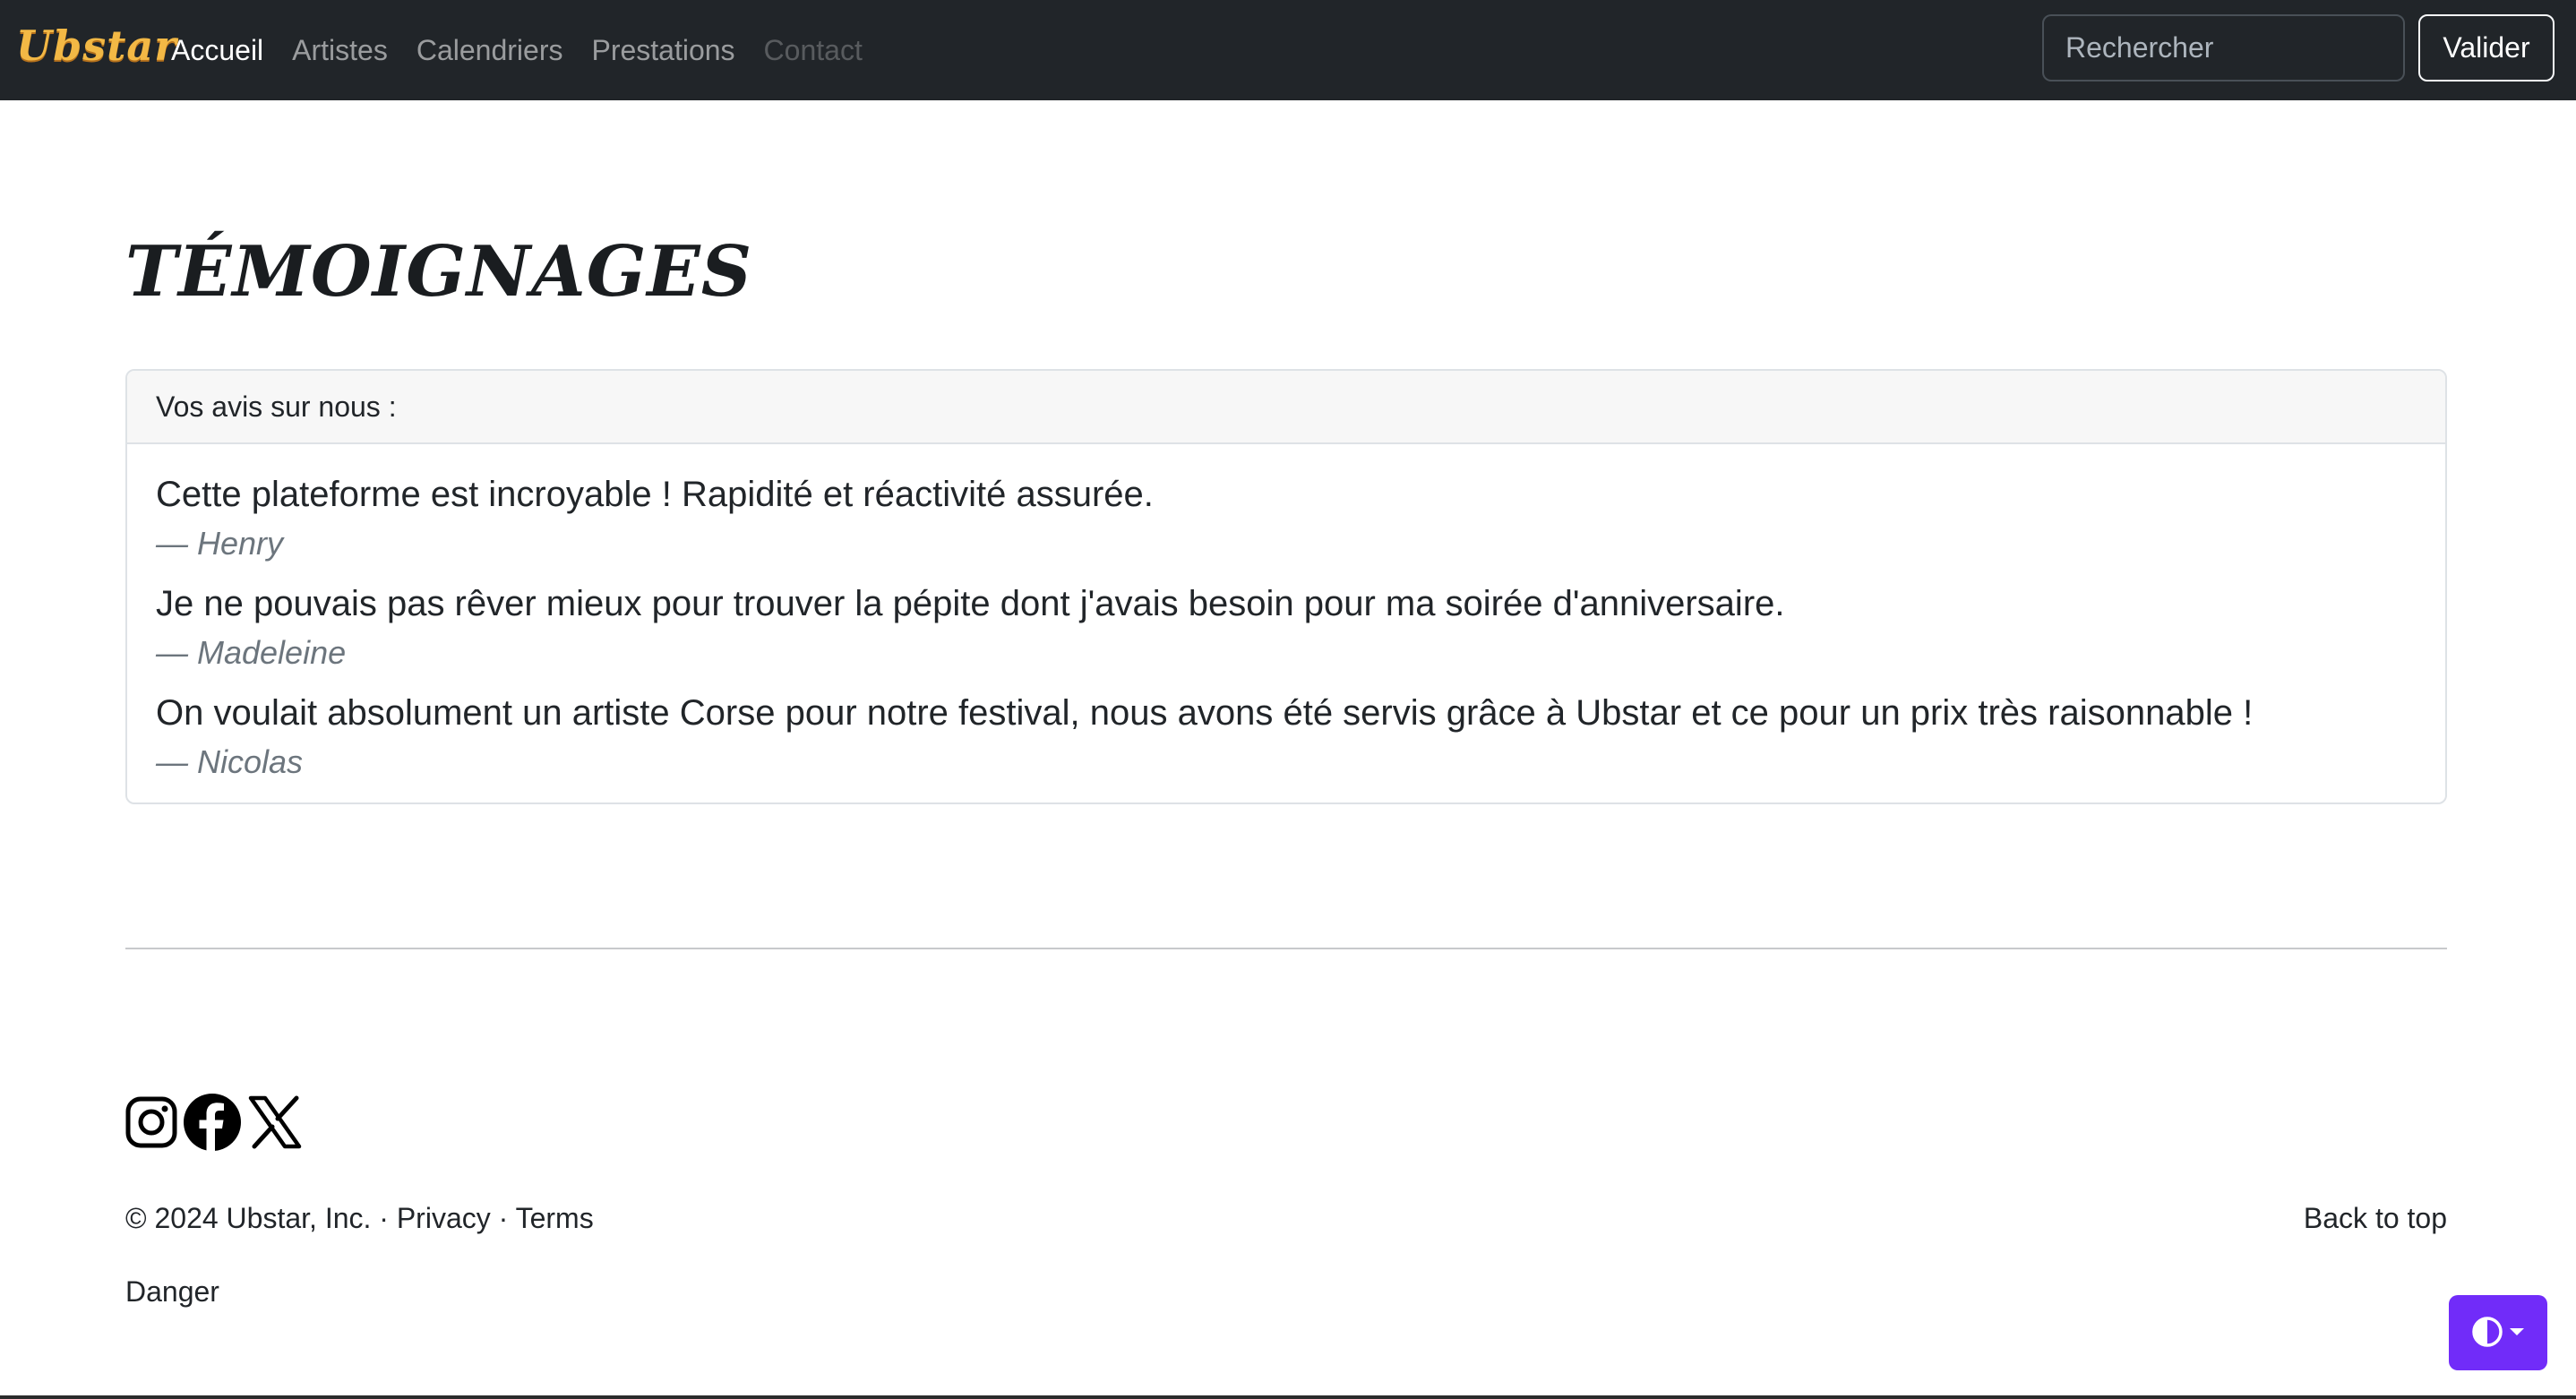  What do you see at coordinates (444, 1218) in the screenshot?
I see `privacy-link: Privacy` at bounding box center [444, 1218].